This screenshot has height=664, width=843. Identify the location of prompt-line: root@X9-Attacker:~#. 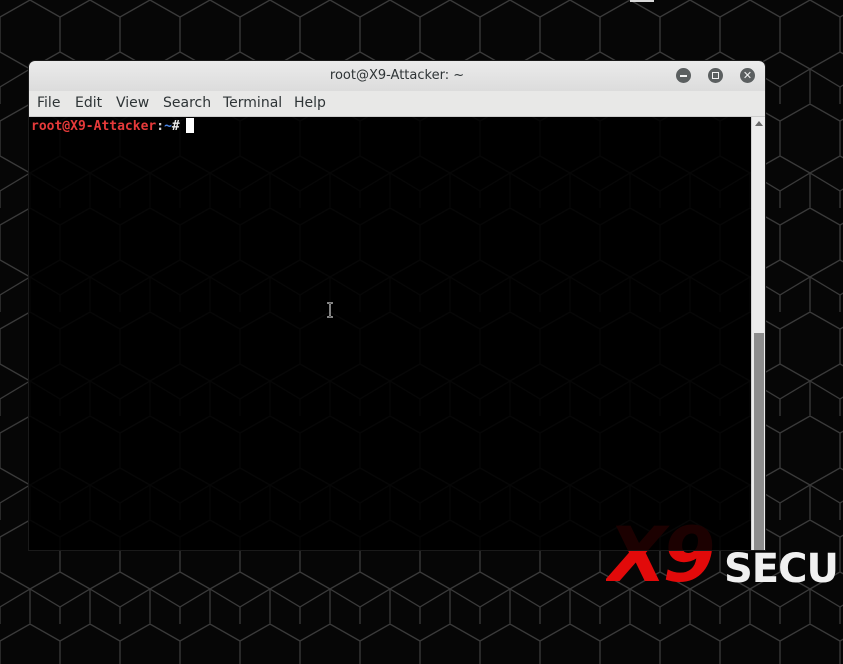
(112, 127).